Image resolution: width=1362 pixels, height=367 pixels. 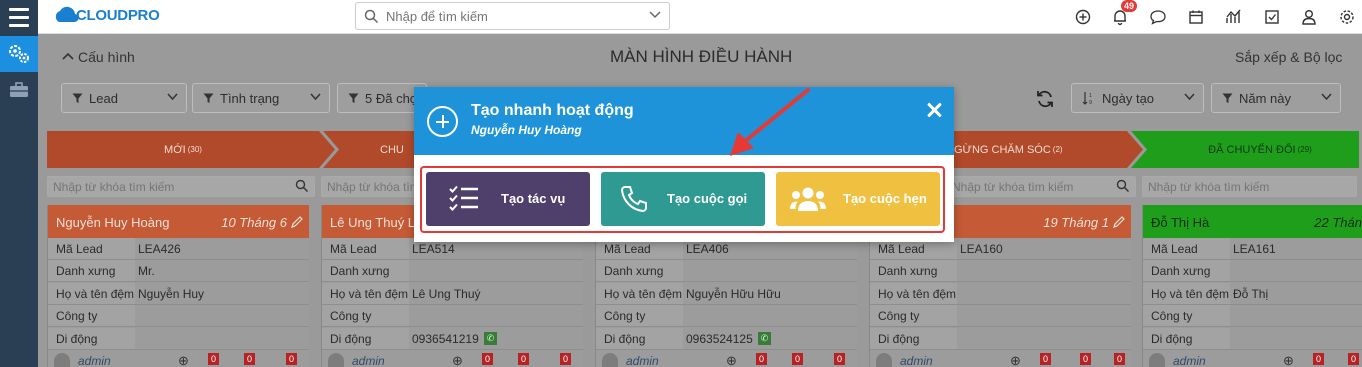 What do you see at coordinates (1234, 17) in the screenshot?
I see `chart-icon` at bounding box center [1234, 17].